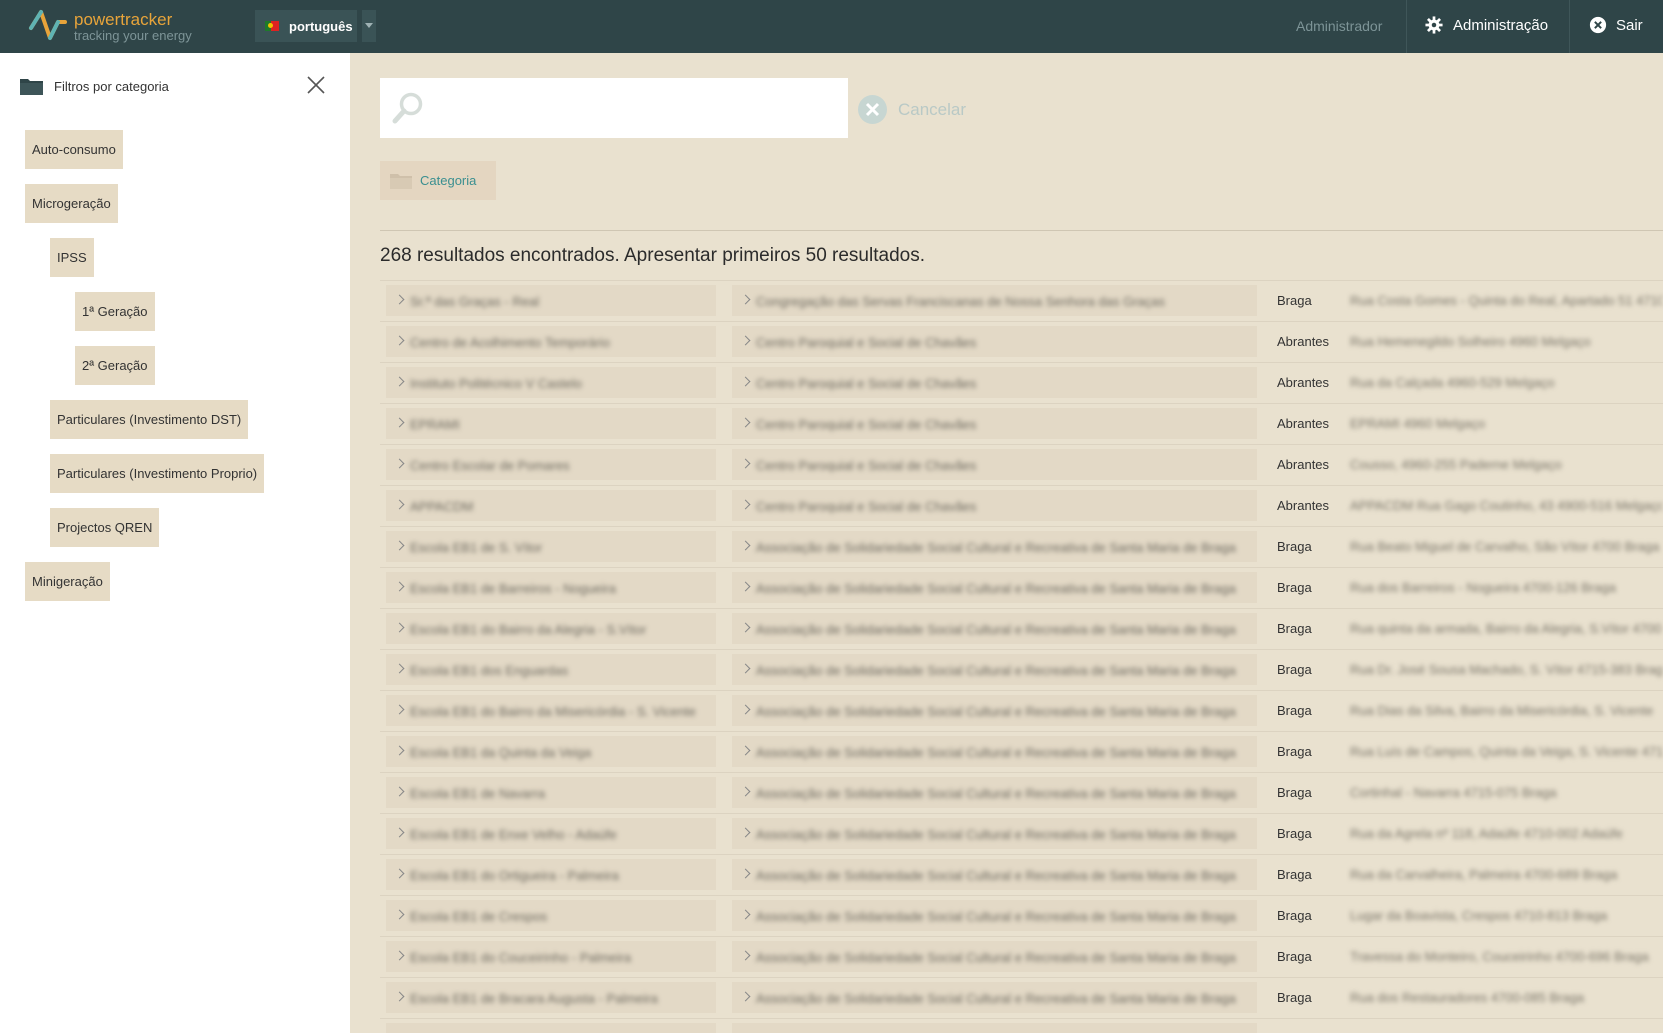 Image resolution: width=1663 pixels, height=1033 pixels. Describe the element at coordinates (1021, 230) in the screenshot. I see `divider` at that location.